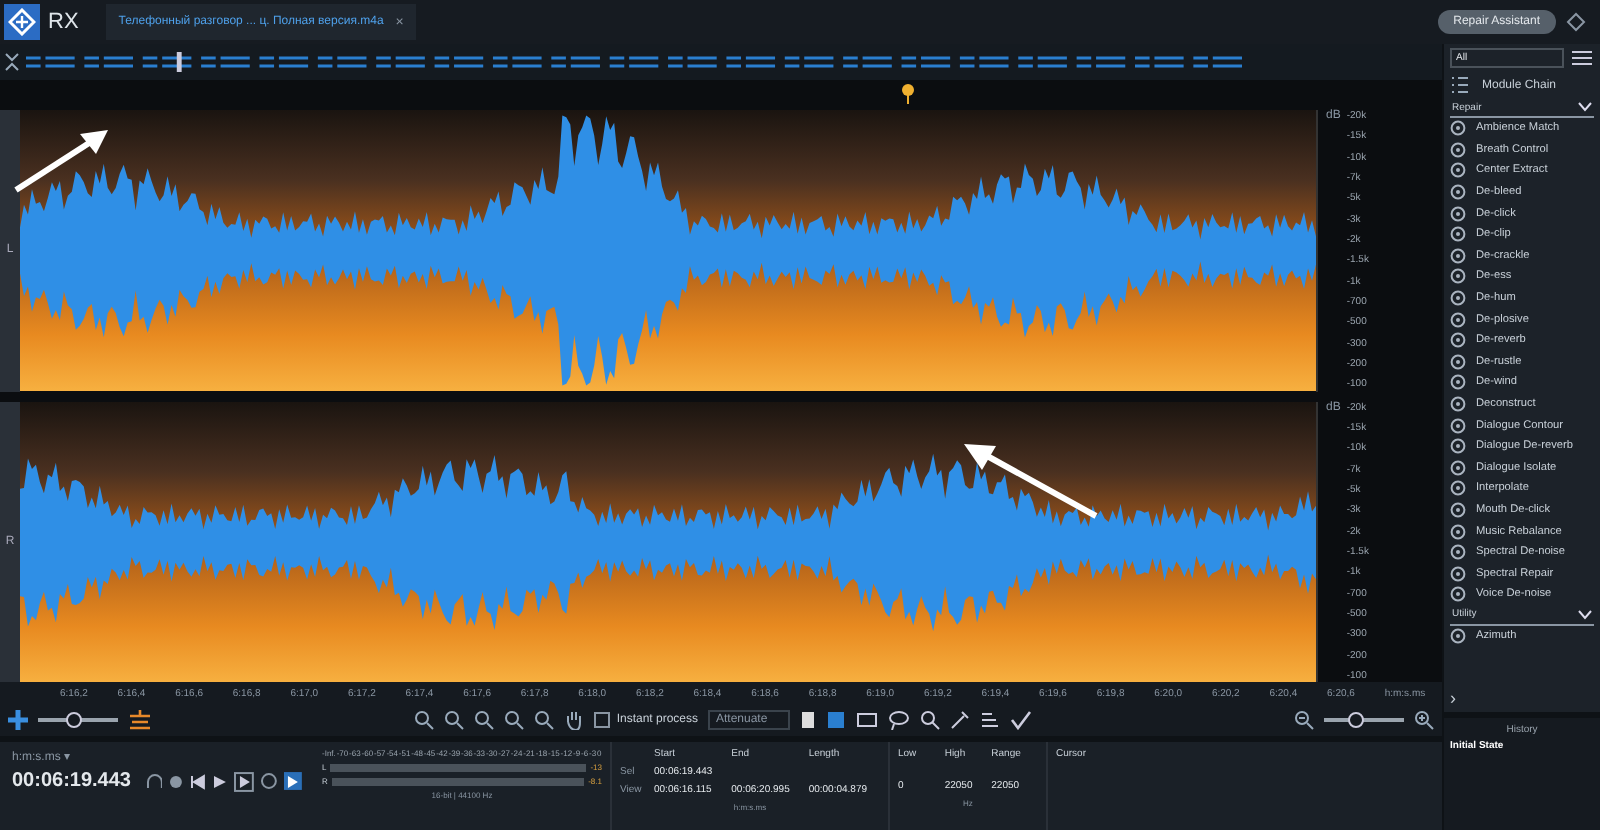  What do you see at coordinates (835, 720) in the screenshot?
I see `time-select-icon` at bounding box center [835, 720].